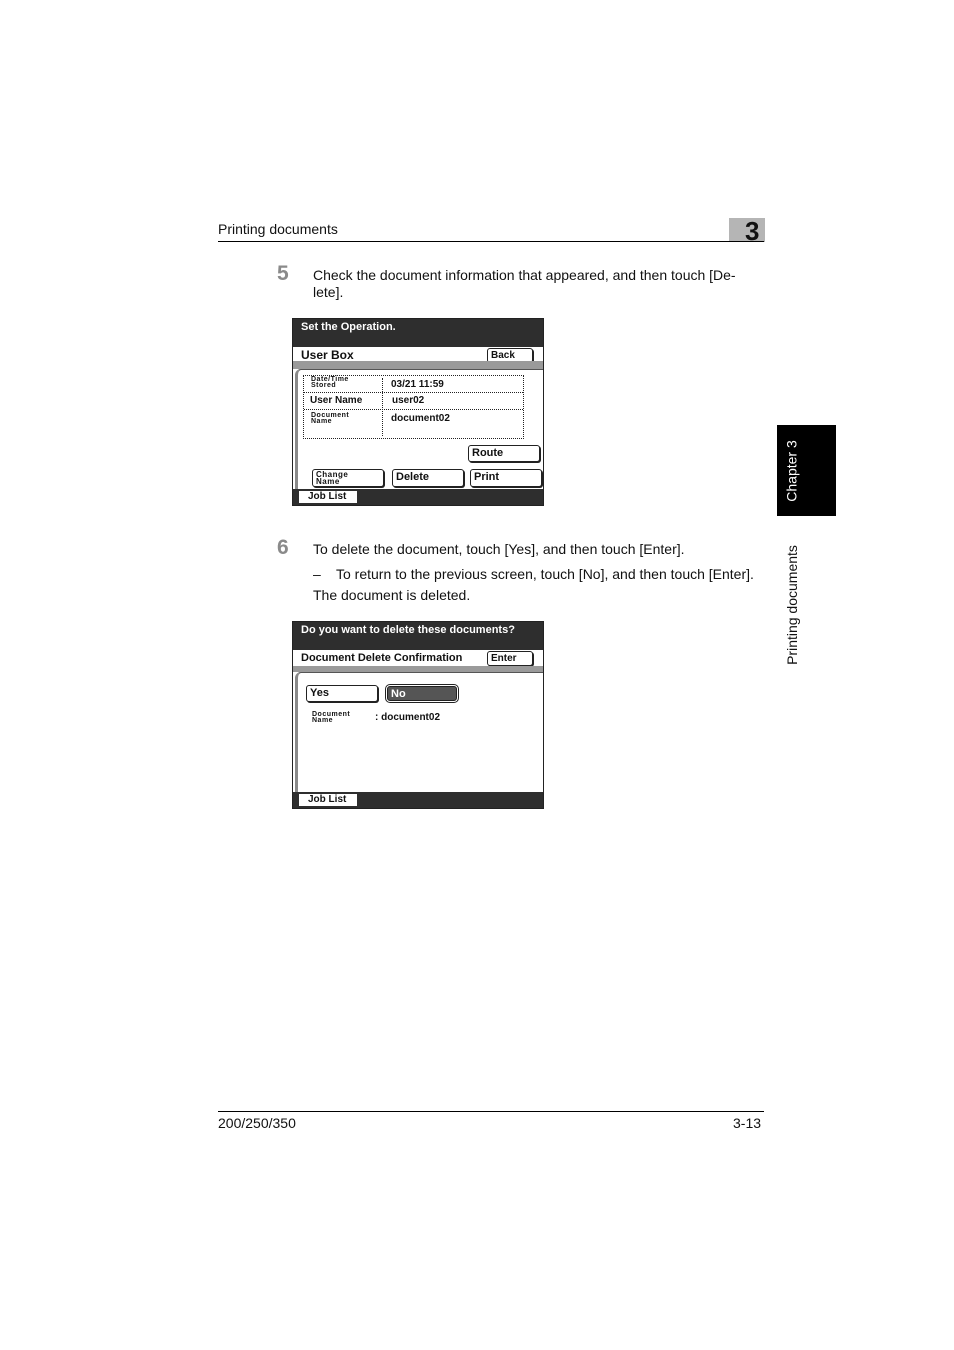 This screenshot has height=1350, width=954. What do you see at coordinates (504, 453) in the screenshot?
I see `route-button: Route` at bounding box center [504, 453].